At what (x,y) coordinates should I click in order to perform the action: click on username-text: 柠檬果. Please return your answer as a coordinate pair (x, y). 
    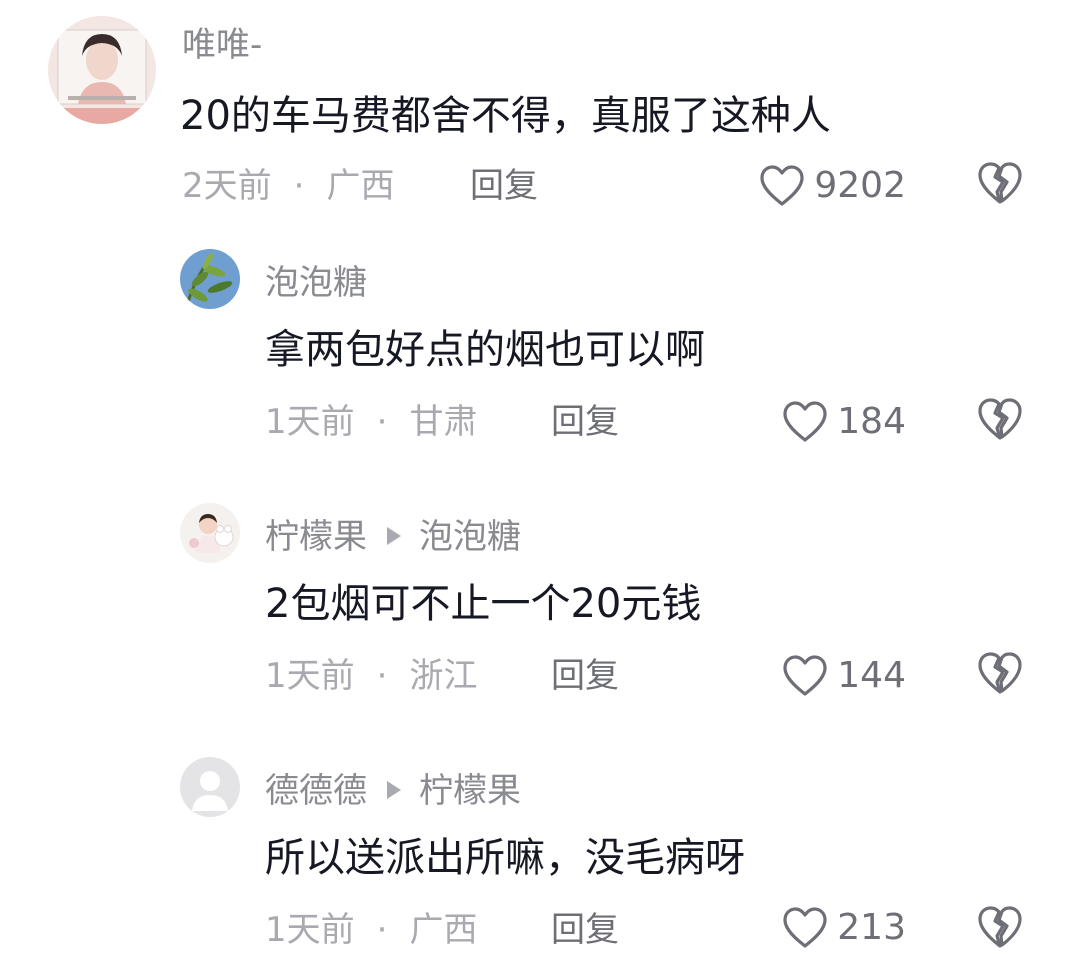
    Looking at the image, I should click on (316, 537).